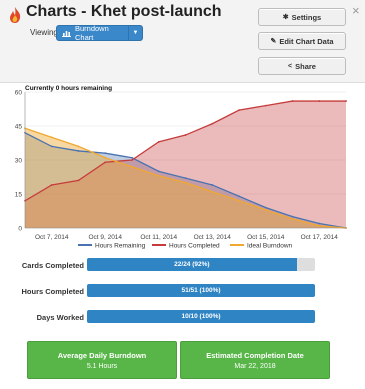 The height and width of the screenshot is (389, 365). I want to click on y-tick-label: 15, so click(19, 195).